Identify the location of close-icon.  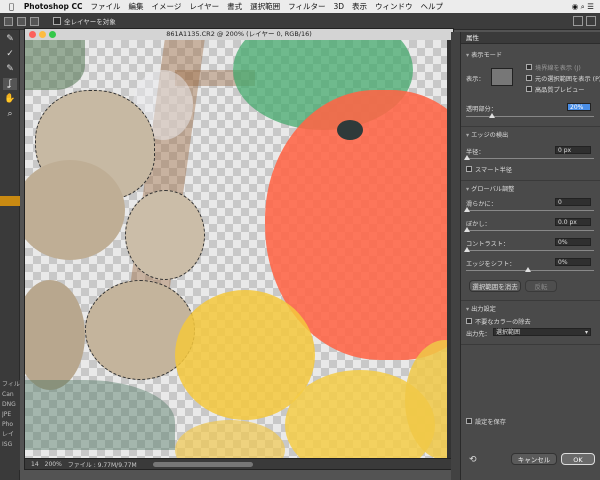
(32, 34).